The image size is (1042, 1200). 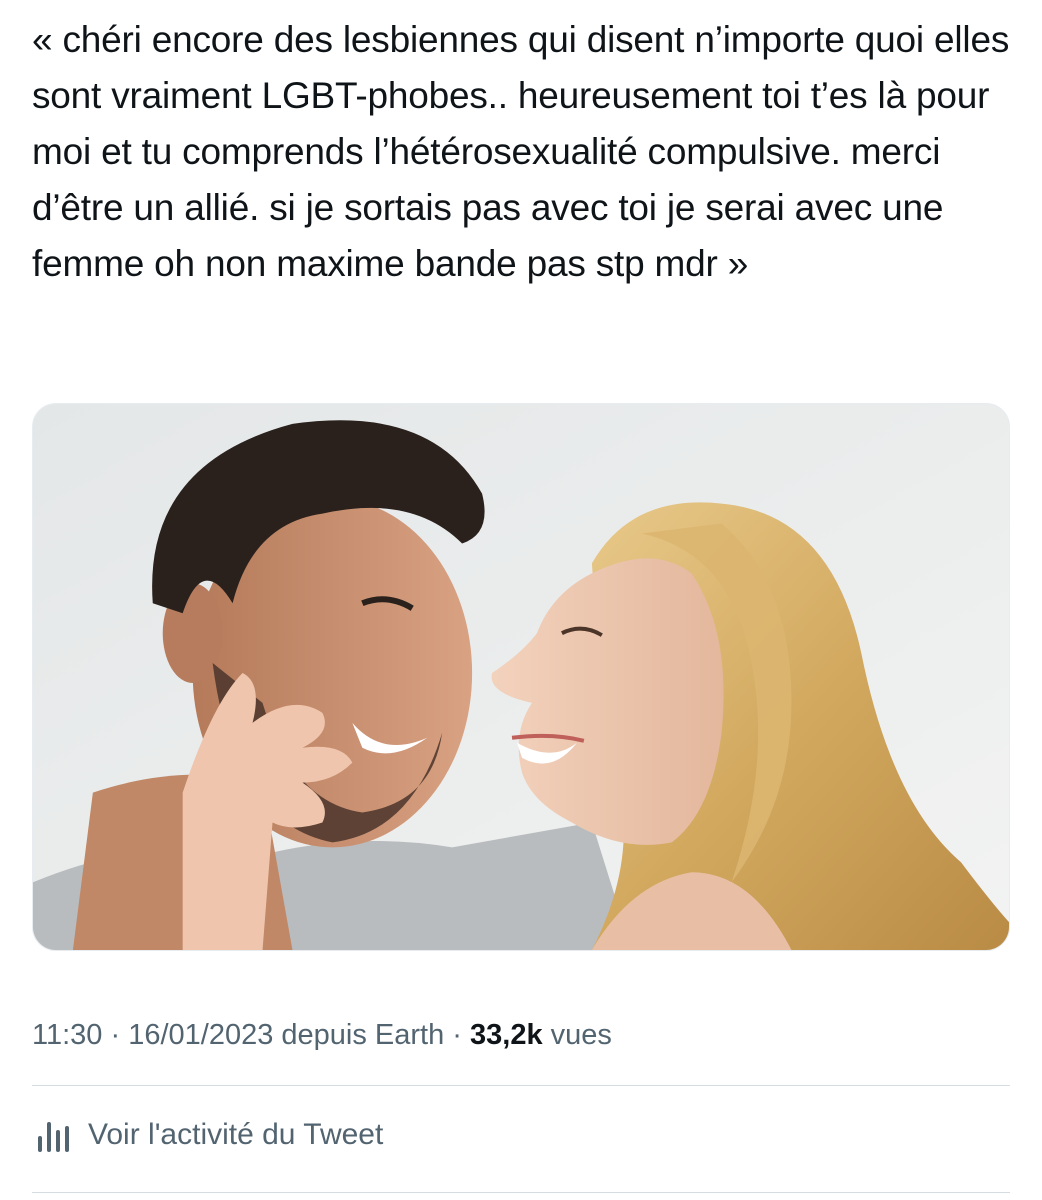 I want to click on tweet-date: 16/01/2023, so click(x=200, y=1035).